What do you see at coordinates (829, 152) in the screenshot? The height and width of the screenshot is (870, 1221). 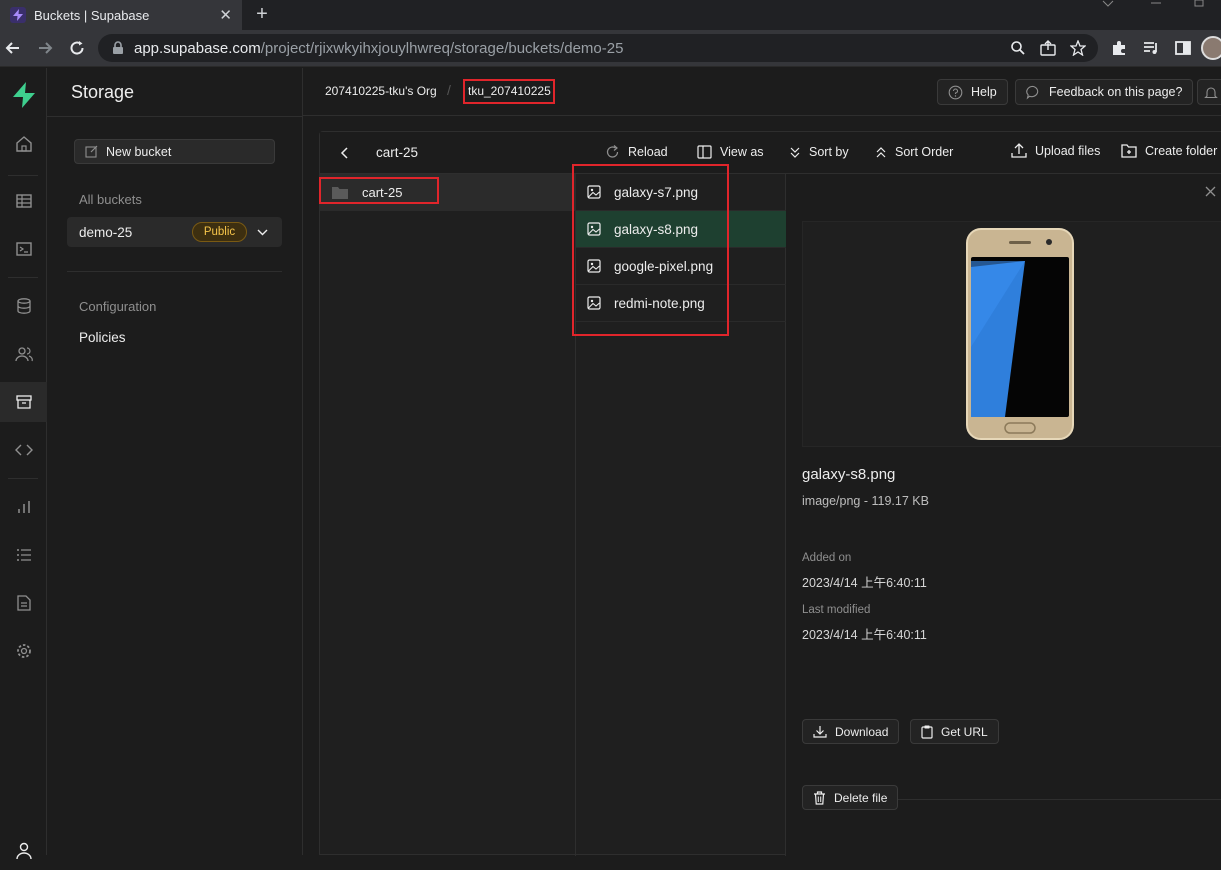 I see `sort-by-label: Sort by` at bounding box center [829, 152].